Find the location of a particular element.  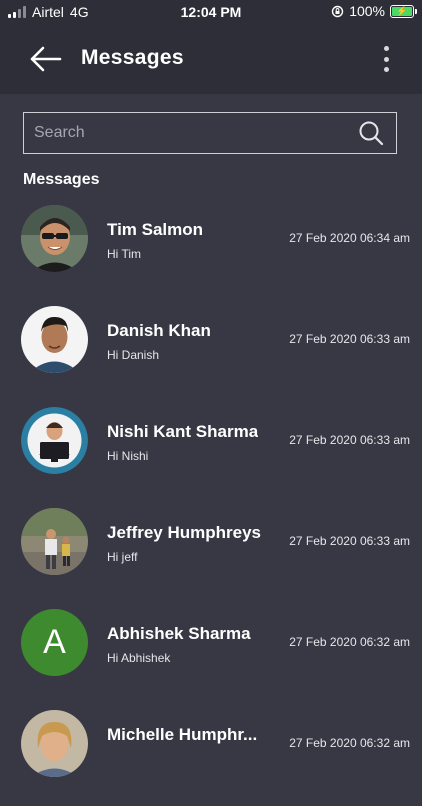

avatar: A is located at coordinates (54, 642).